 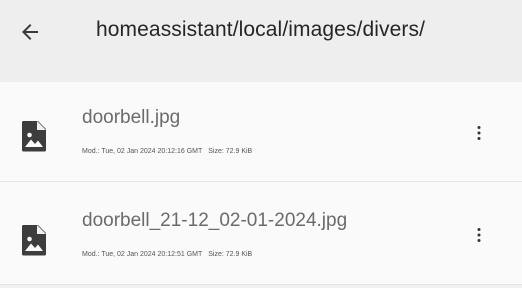 I want to click on arrow-left-icon, so click(x=30, y=32).